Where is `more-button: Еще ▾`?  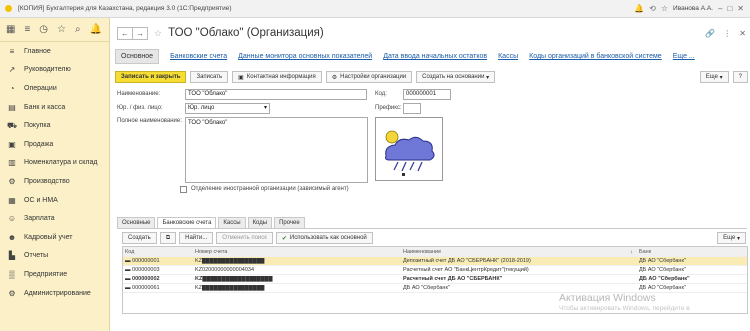
more-button: Еще ▾ is located at coordinates (714, 77).